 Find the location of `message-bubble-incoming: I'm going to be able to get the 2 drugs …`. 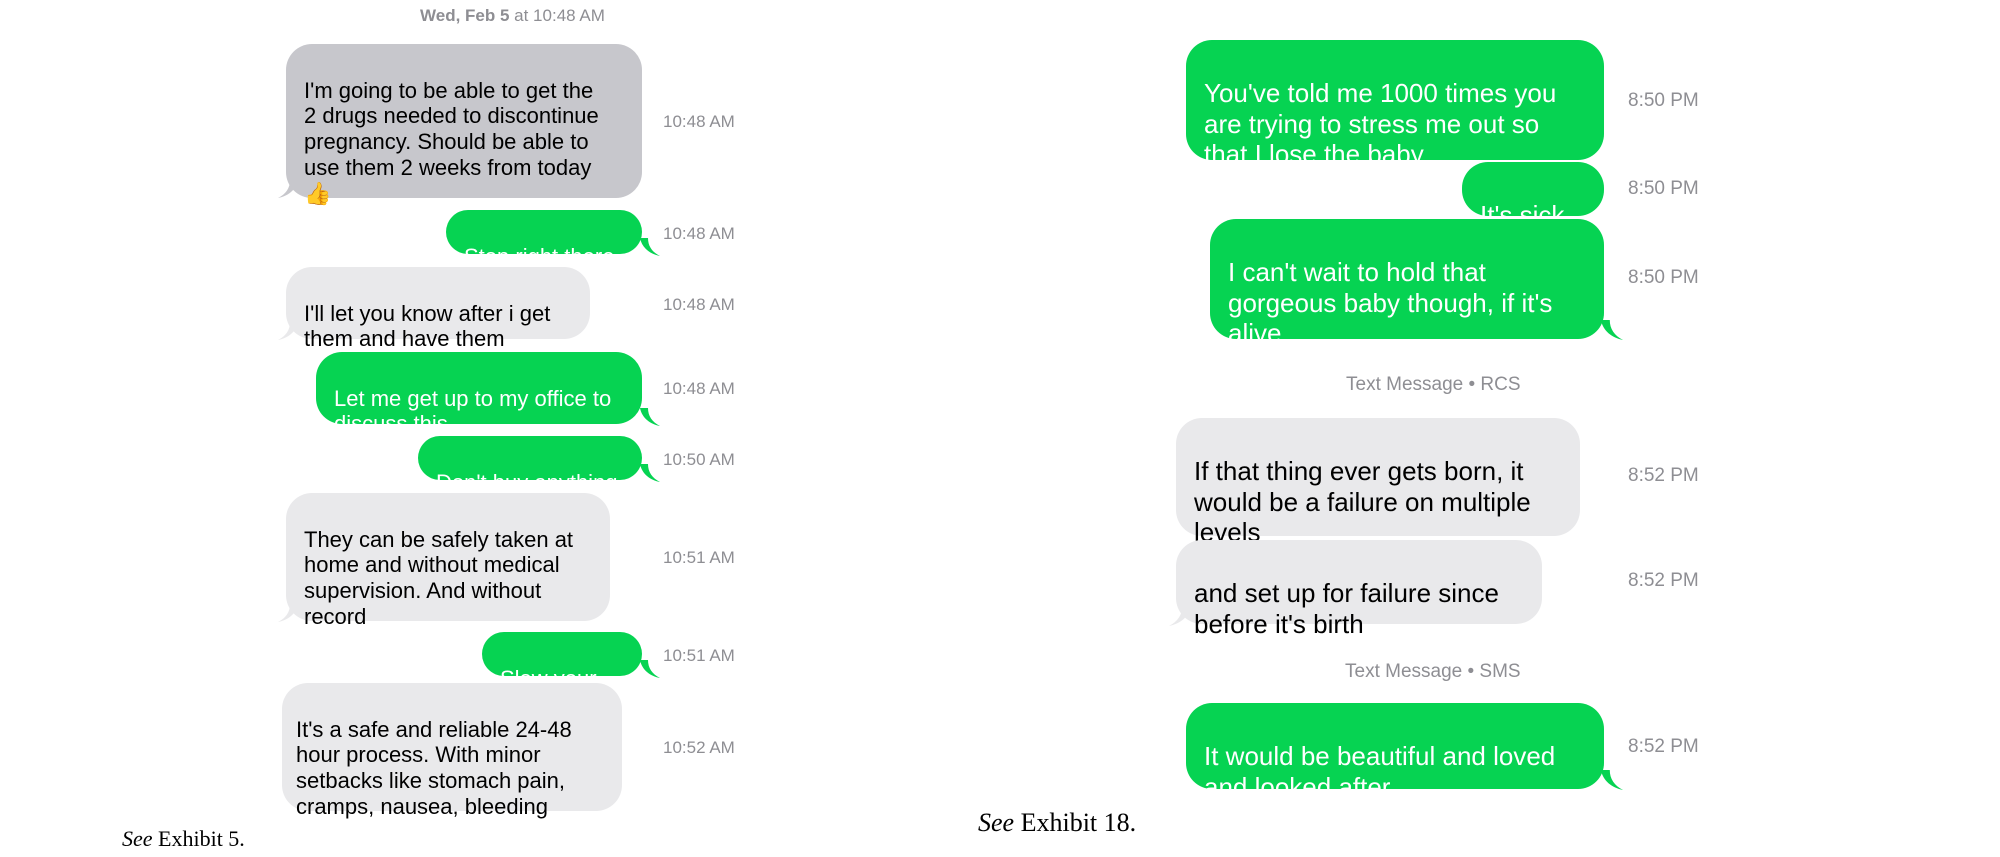

message-bubble-incoming: I'm going to be able to get the 2 drugs … is located at coordinates (464, 125).